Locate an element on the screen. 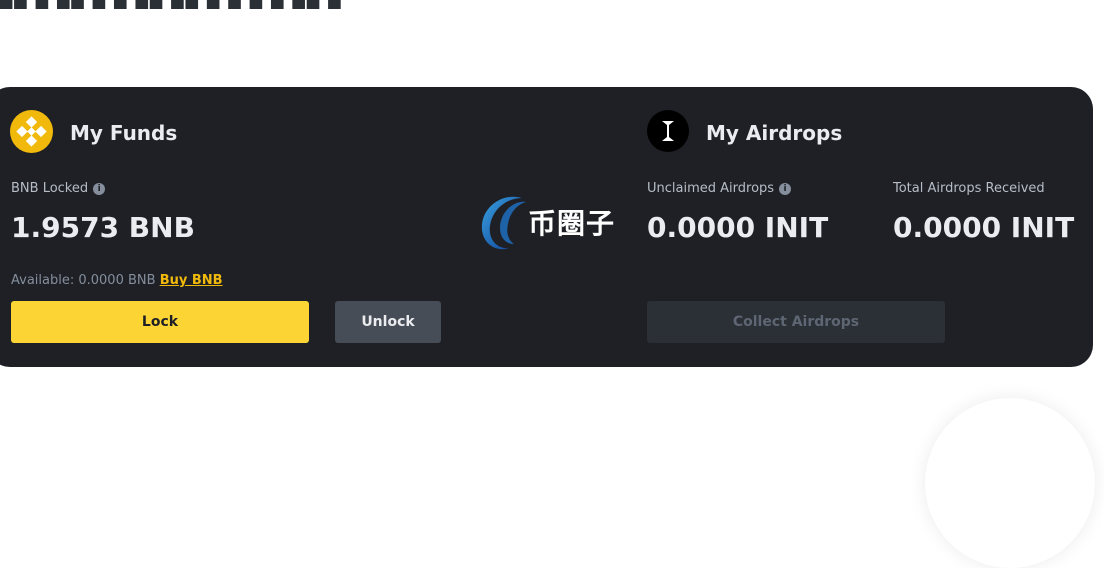  unclaimed-airdrops-label-text: Unclaimed Airdrops is located at coordinates (711, 188).